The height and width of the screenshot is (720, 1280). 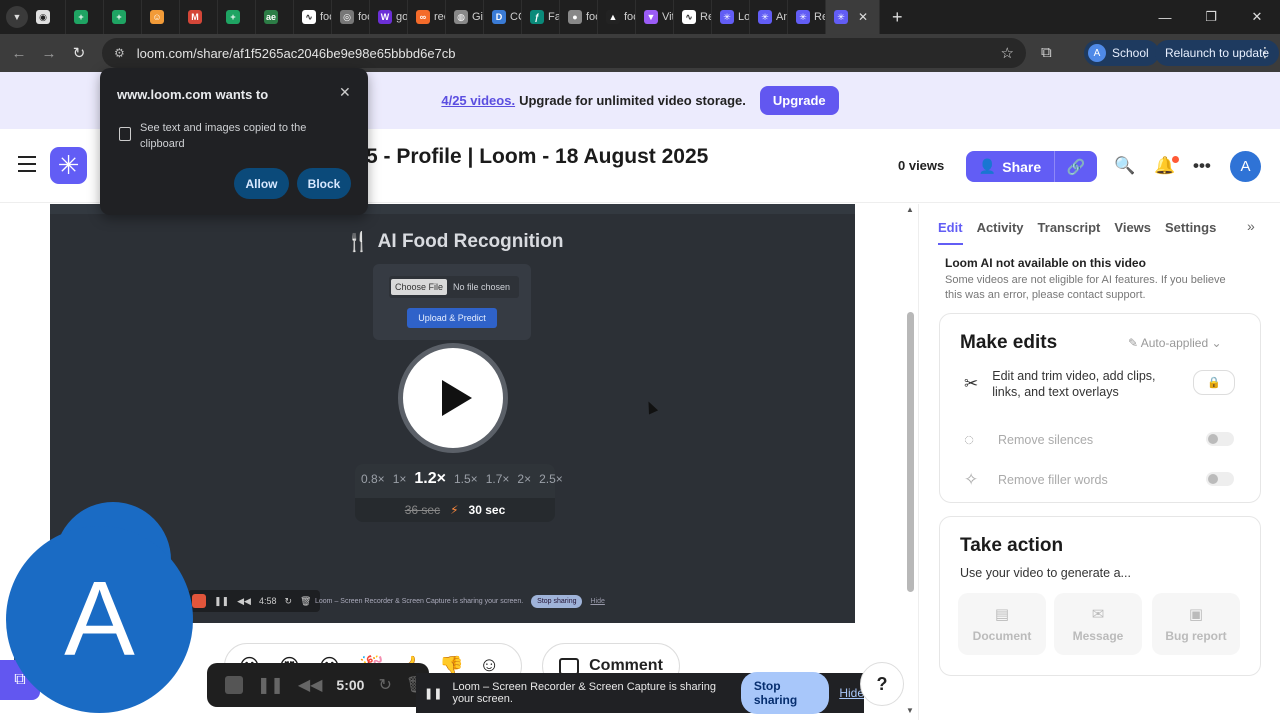 I want to click on bookmark-star-icon: ☆, so click(x=1007, y=53).